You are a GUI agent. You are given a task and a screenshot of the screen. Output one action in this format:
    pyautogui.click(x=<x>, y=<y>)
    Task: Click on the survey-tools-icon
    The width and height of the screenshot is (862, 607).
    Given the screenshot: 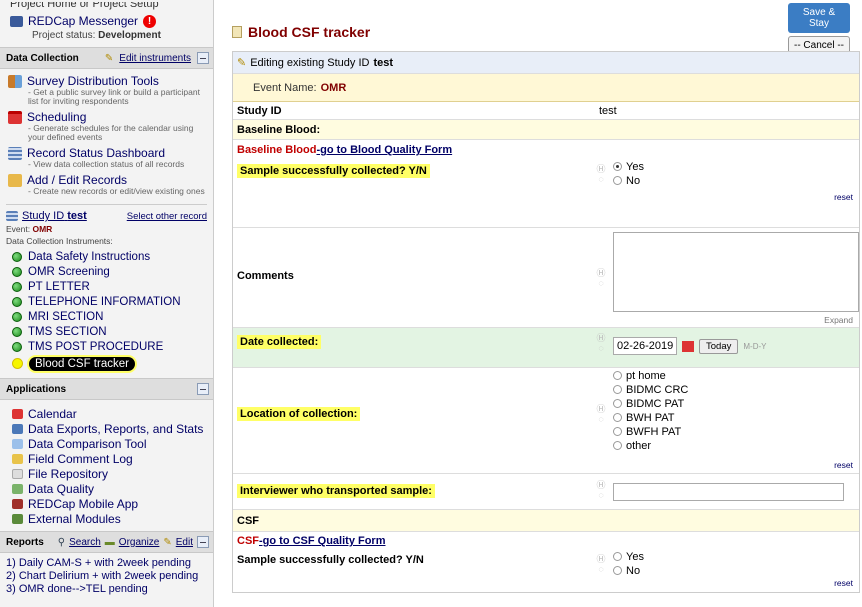 What is the action you would take?
    pyautogui.click(x=15, y=81)
    